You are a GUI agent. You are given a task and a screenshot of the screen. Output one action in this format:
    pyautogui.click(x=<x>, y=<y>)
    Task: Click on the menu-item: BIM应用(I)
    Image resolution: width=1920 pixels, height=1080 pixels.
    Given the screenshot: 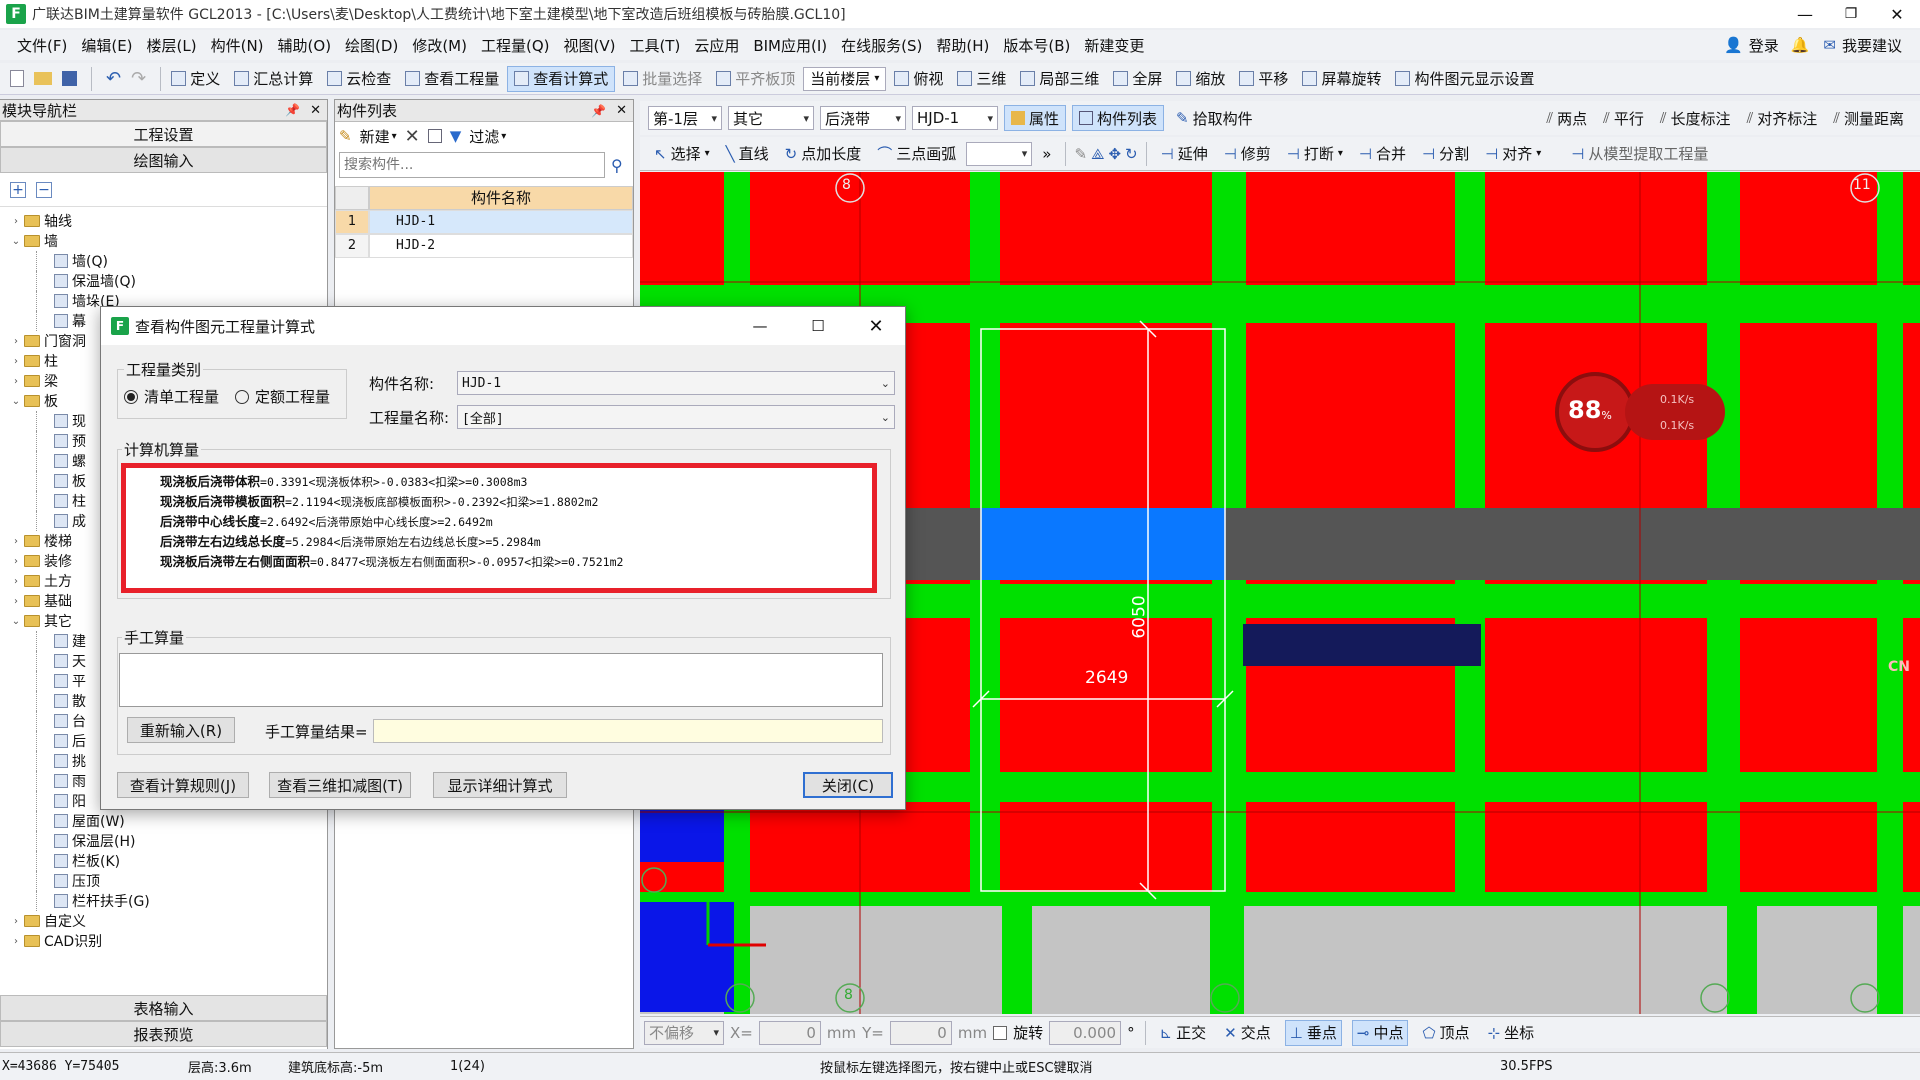 What is the action you would take?
    pyautogui.click(x=790, y=45)
    